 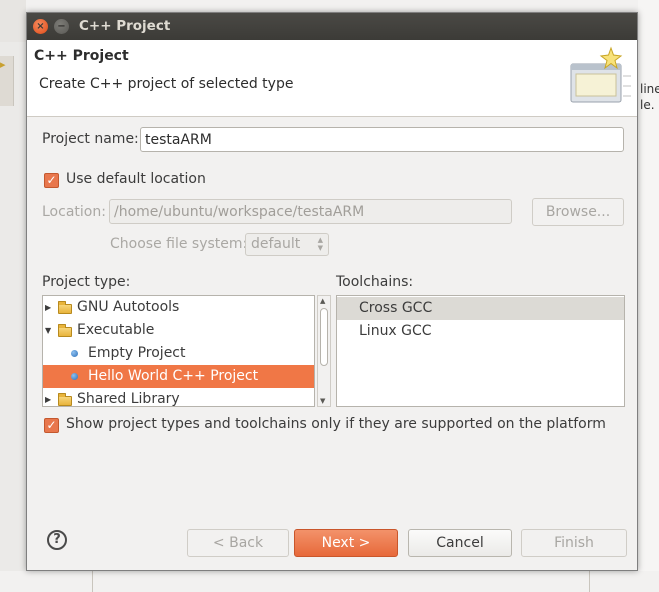 I want to click on wizard-title: C++ Project, so click(x=81, y=56).